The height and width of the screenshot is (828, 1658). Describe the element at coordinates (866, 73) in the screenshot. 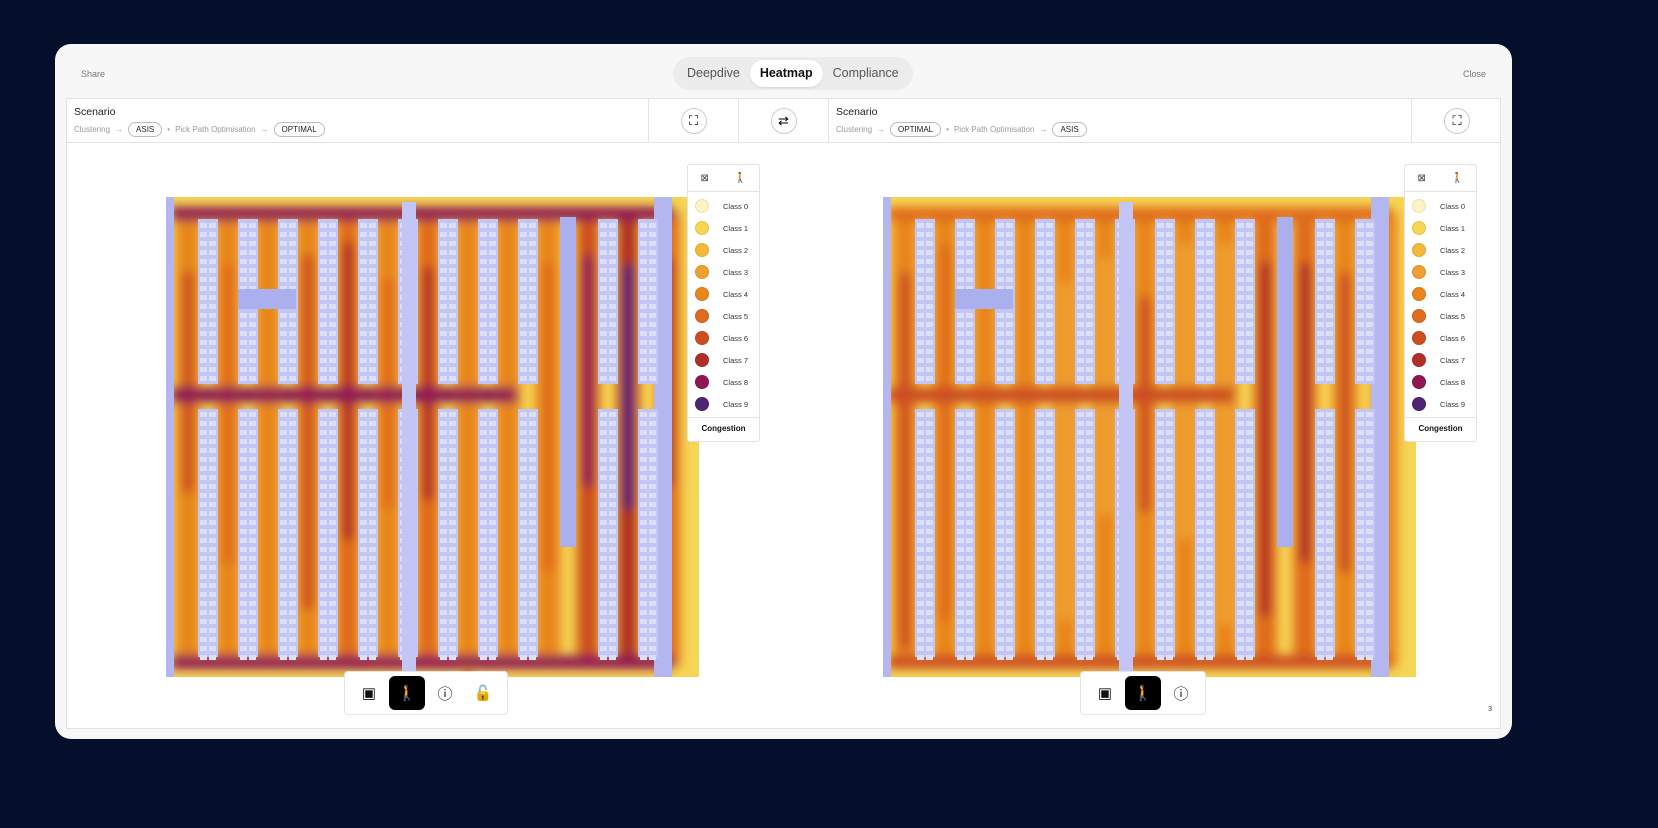

I see `tab-compliance: Compliance` at that location.